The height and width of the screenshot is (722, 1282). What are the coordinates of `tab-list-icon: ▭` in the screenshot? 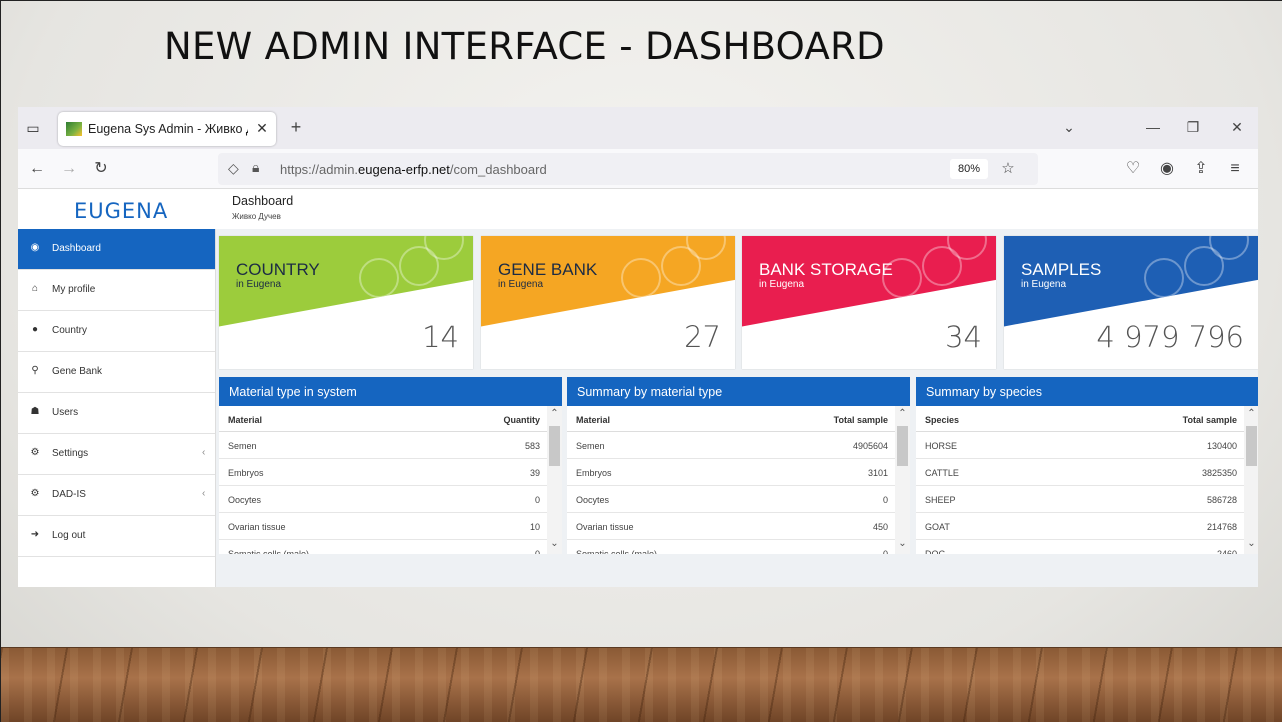 It's located at (33, 128).